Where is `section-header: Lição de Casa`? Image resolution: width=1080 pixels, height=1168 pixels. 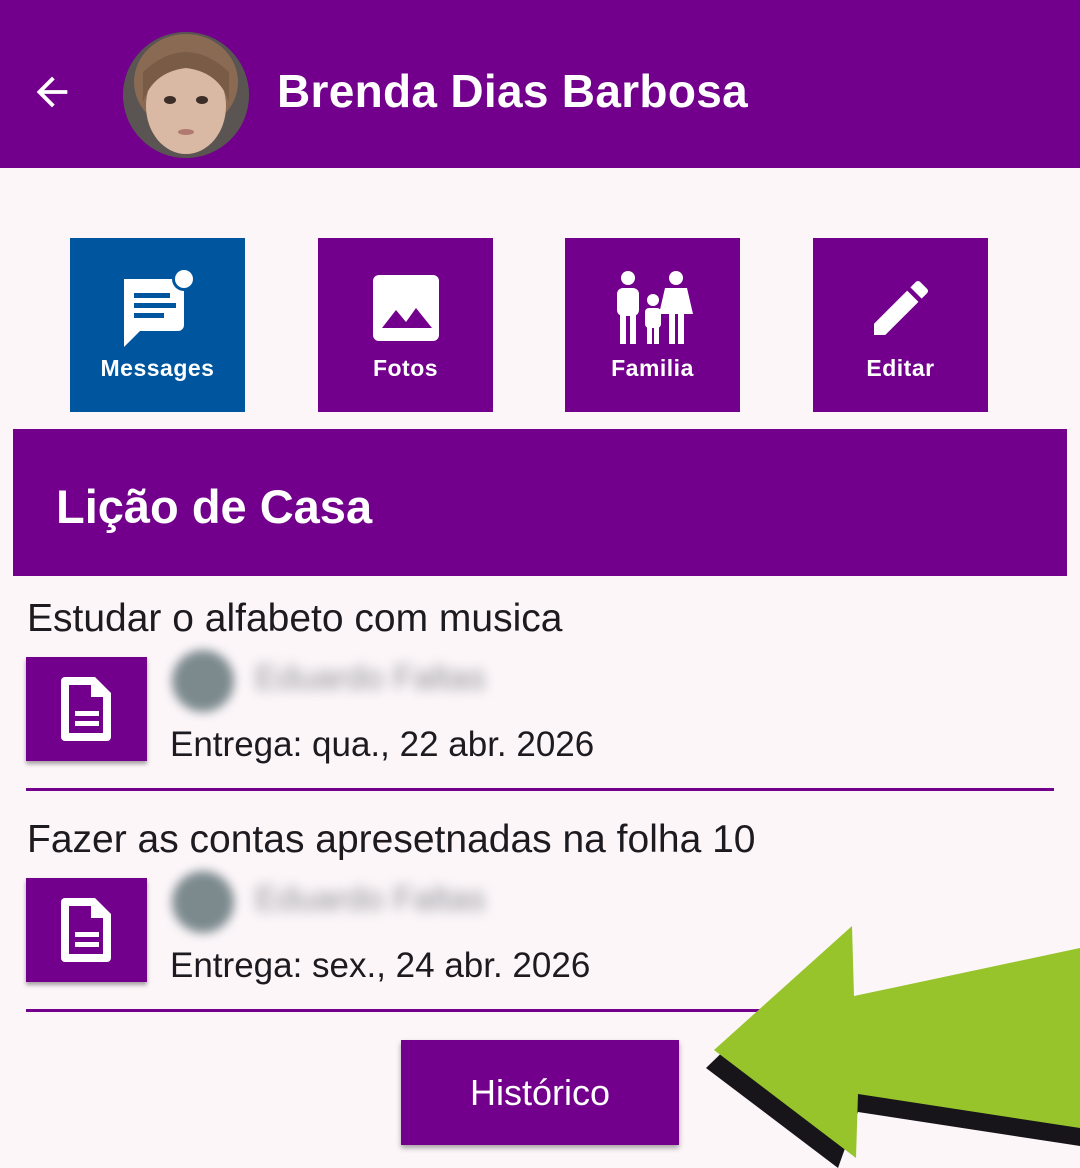 section-header: Lição de Casa is located at coordinates (540, 502).